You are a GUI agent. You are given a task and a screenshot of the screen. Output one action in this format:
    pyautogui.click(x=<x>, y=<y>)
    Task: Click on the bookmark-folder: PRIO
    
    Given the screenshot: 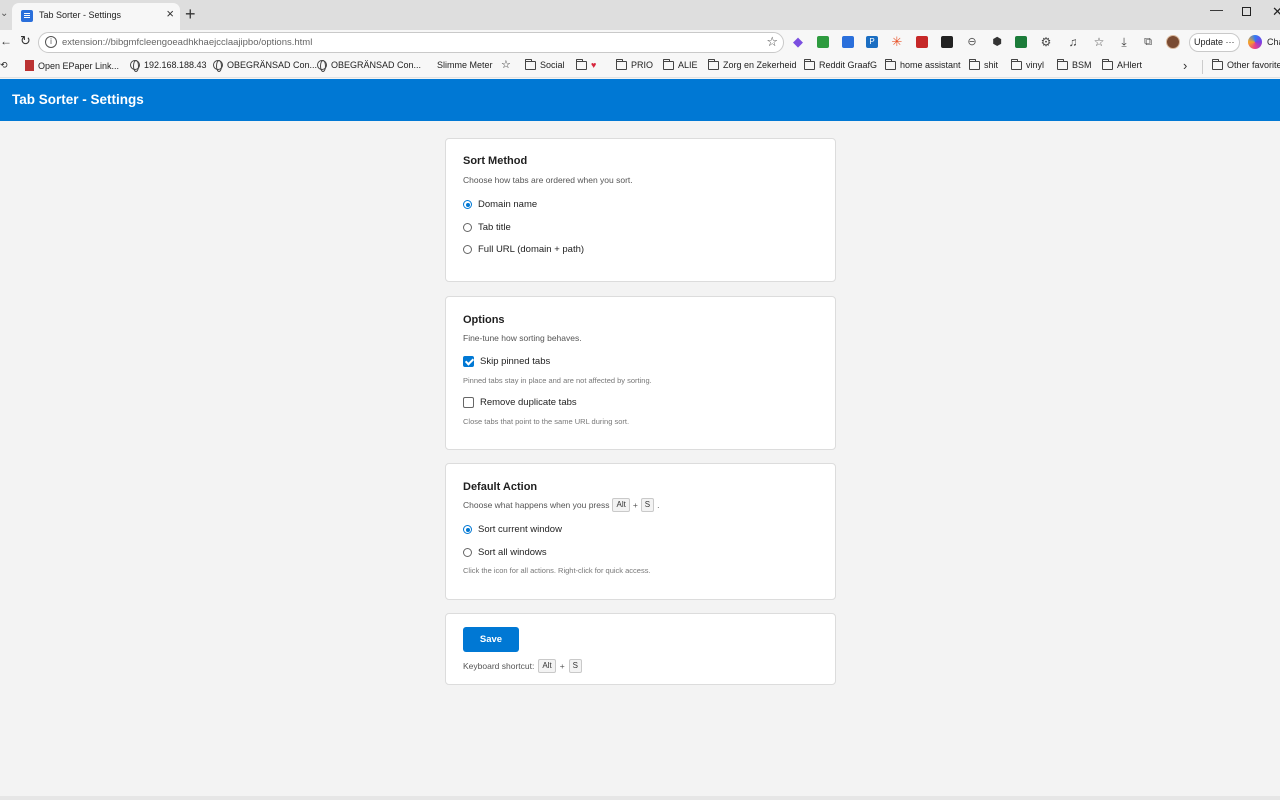 What is the action you would take?
    pyautogui.click(x=634, y=64)
    